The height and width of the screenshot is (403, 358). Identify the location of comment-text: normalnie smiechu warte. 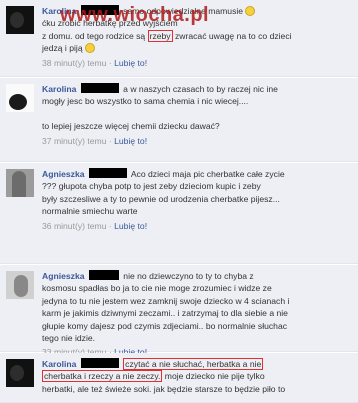
(90, 211).